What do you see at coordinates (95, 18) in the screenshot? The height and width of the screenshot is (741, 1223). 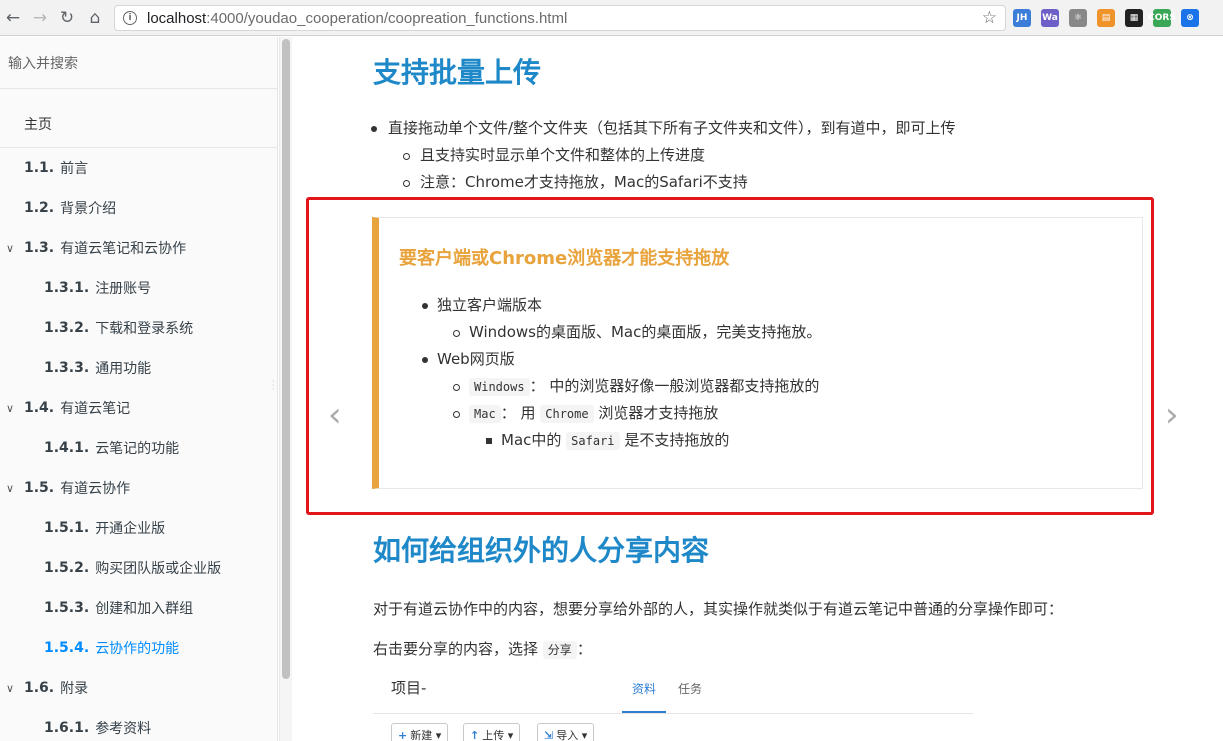 I see `home-icon: ⌂` at bounding box center [95, 18].